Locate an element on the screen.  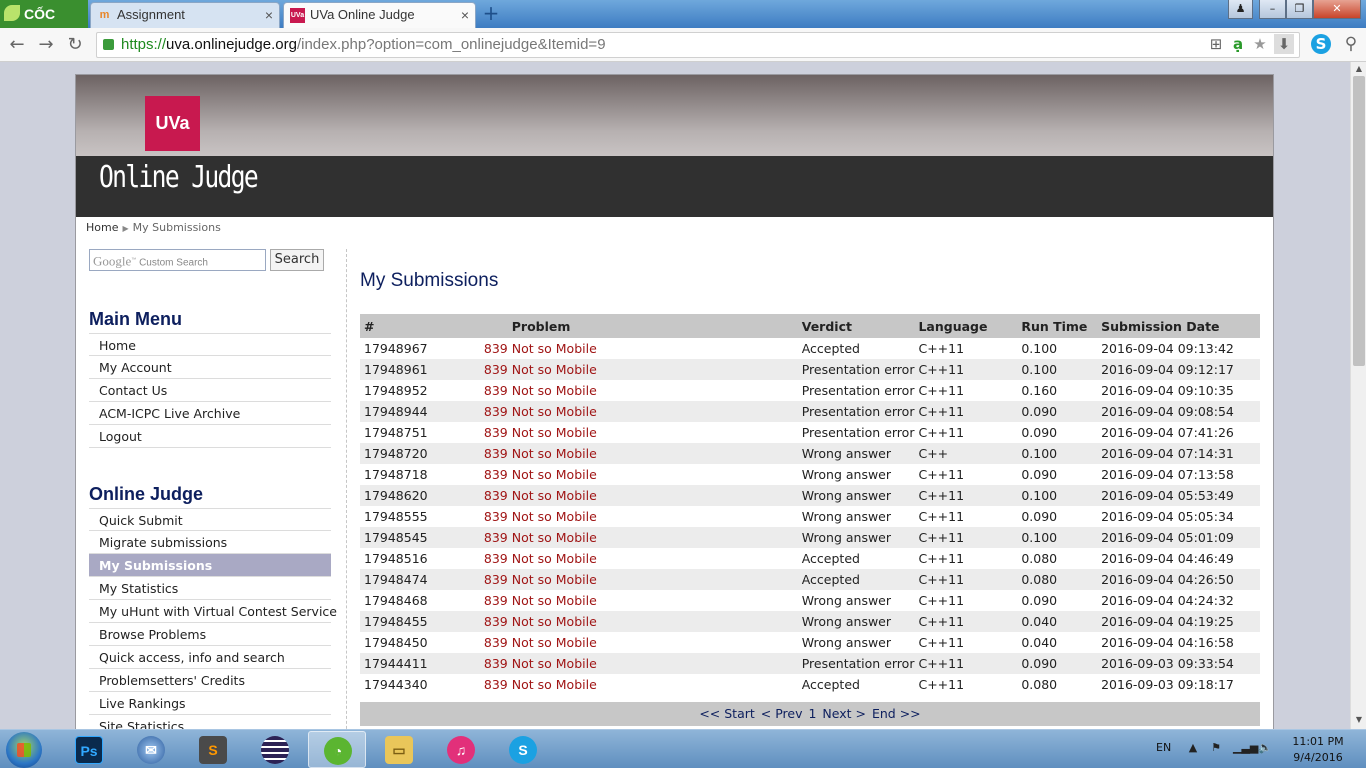
menu-item-my-account: My Account is located at coordinates (210, 367).